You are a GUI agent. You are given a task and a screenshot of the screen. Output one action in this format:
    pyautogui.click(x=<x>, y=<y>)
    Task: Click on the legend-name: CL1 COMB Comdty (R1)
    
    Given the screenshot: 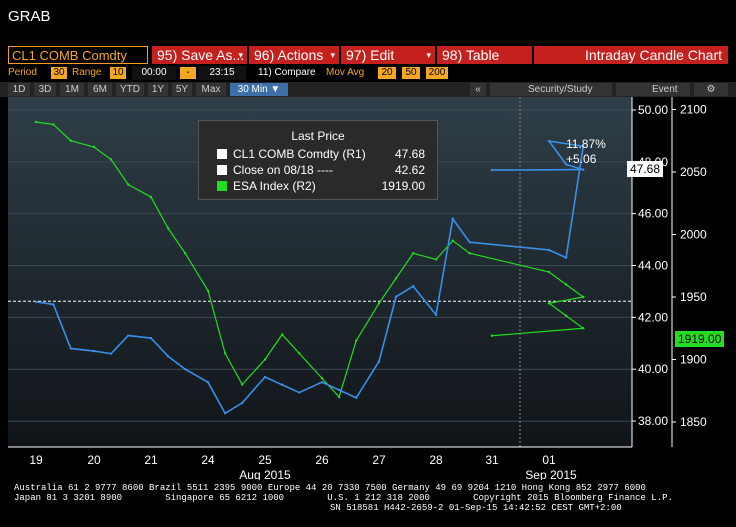 What is the action you would take?
    pyautogui.click(x=299, y=154)
    